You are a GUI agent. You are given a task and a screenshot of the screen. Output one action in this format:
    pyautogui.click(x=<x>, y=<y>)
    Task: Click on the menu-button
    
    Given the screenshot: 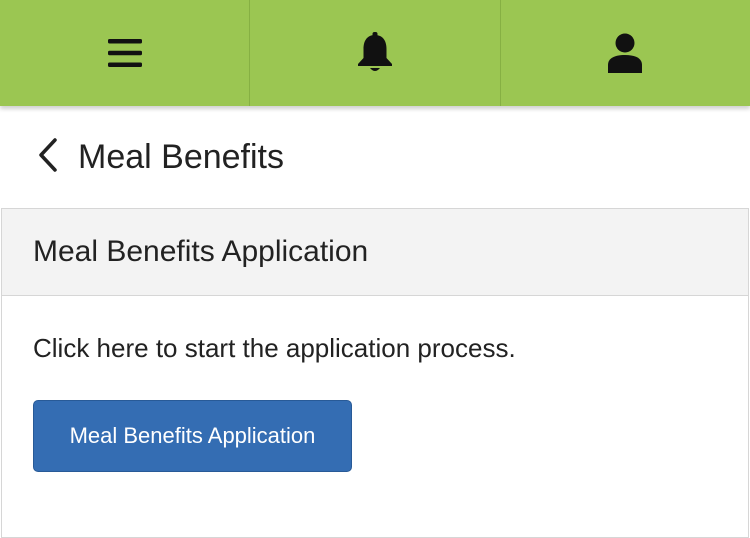 What is the action you would take?
    pyautogui.click(x=125, y=53)
    